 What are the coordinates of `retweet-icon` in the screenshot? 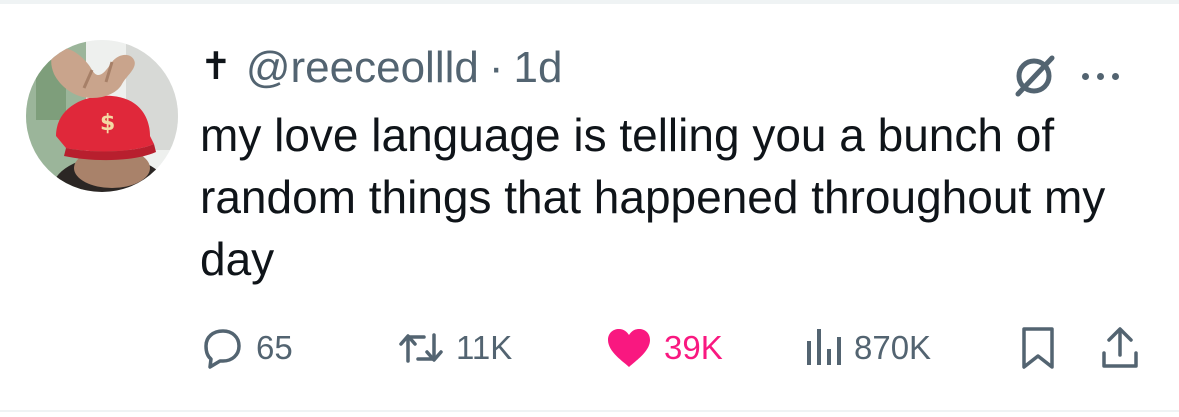 It's located at (421, 348).